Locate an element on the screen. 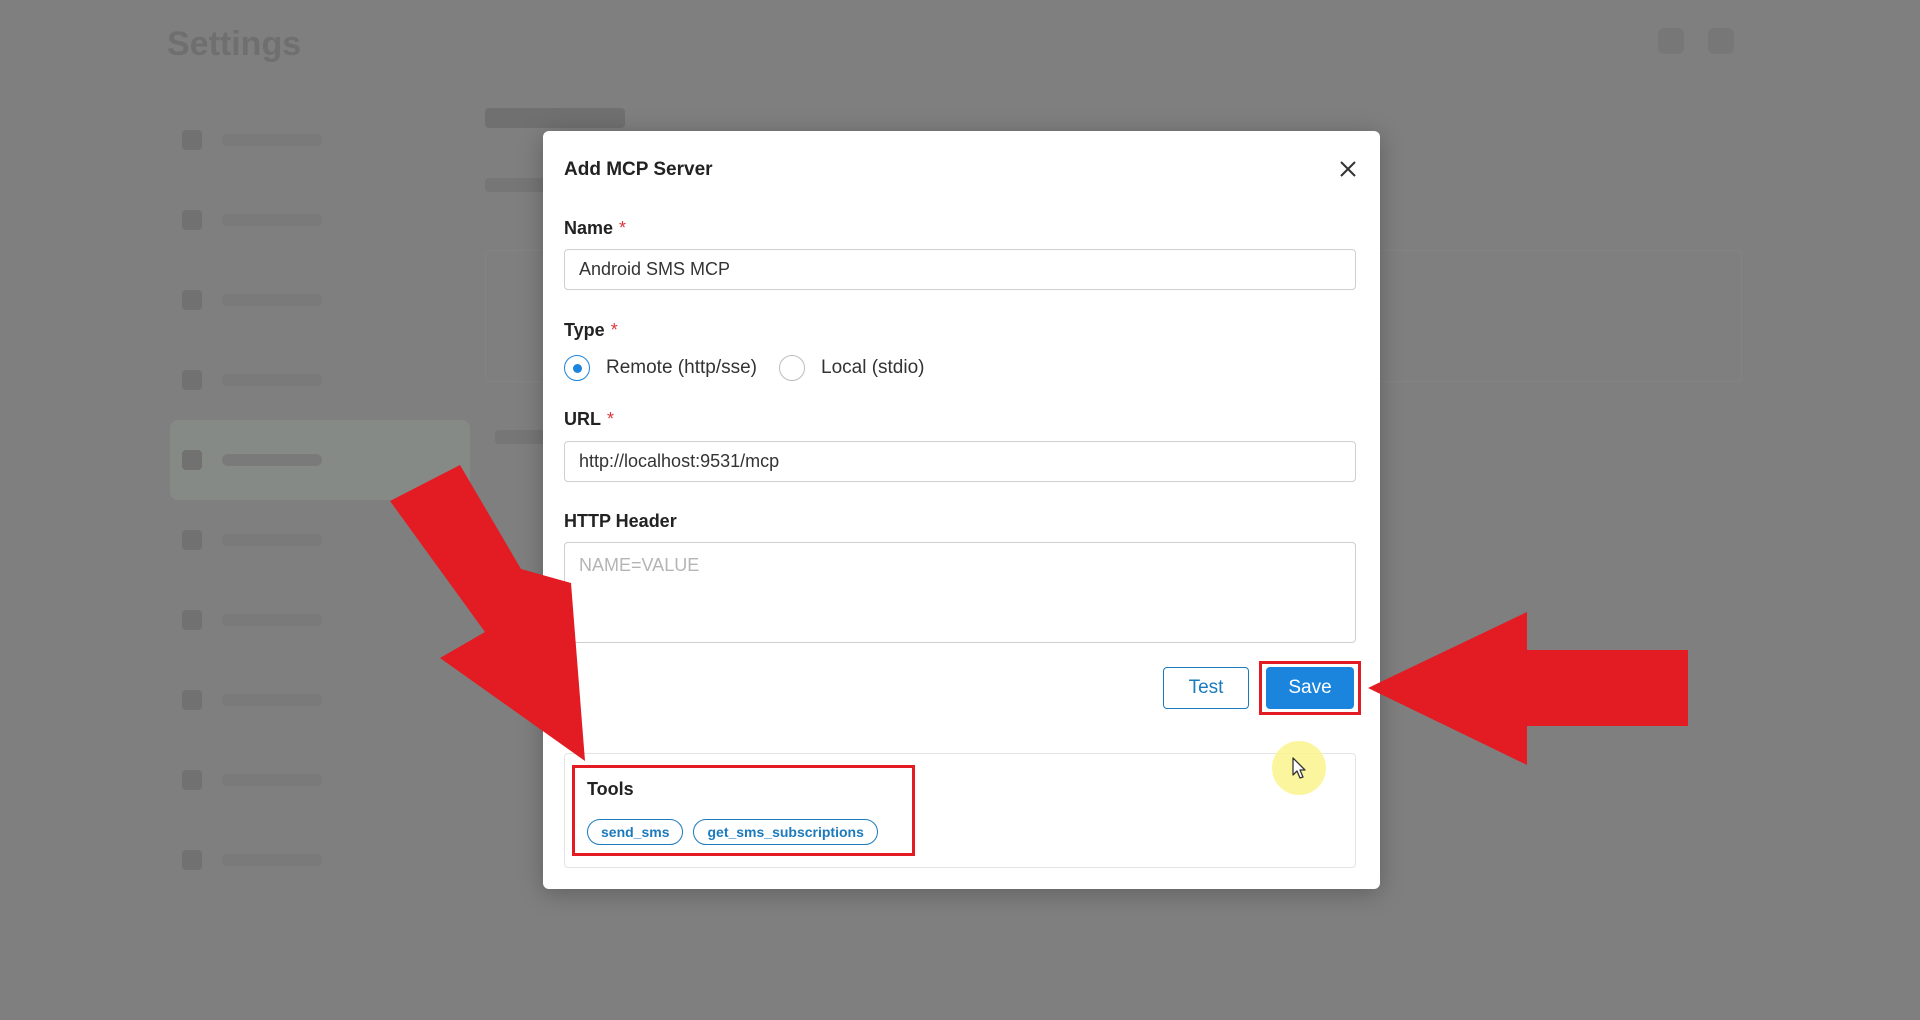 This screenshot has width=1920, height=1020. cursor-icon is located at coordinates (1299, 768).